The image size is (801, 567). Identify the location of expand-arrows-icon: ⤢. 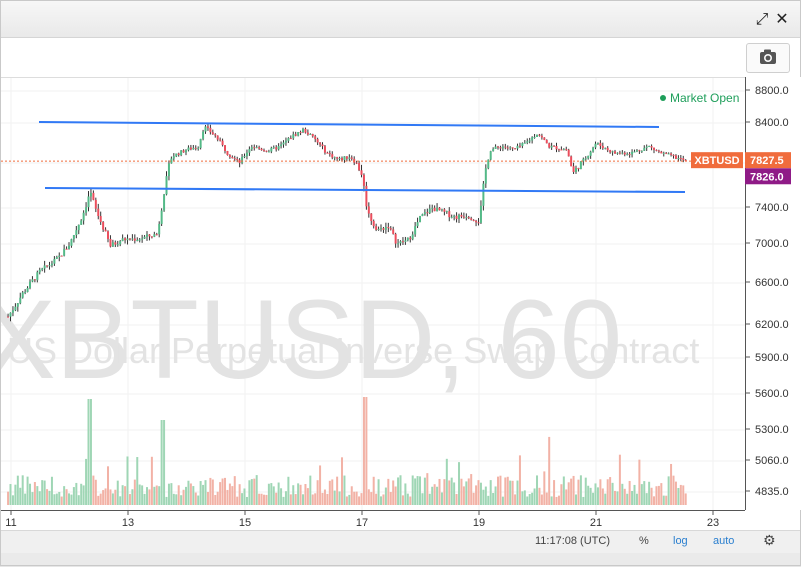
(762, 19).